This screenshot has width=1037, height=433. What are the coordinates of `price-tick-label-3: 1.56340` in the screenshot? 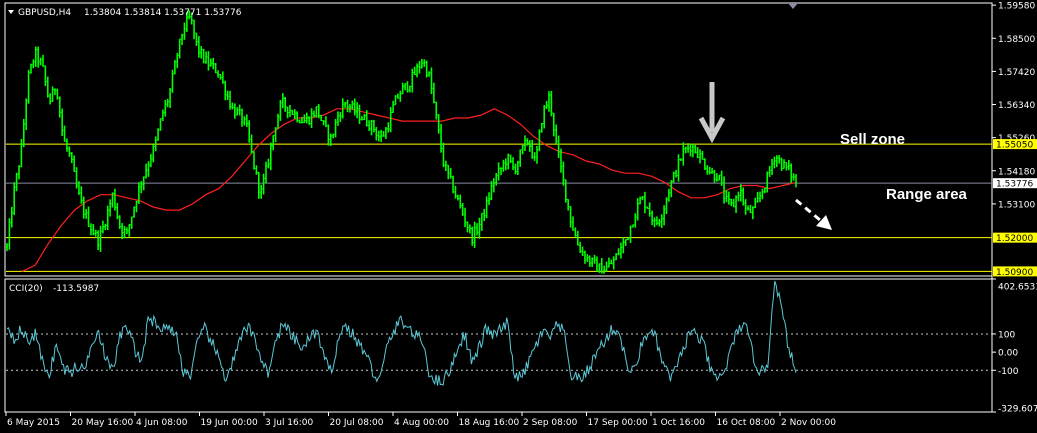 It's located at (1016, 106).